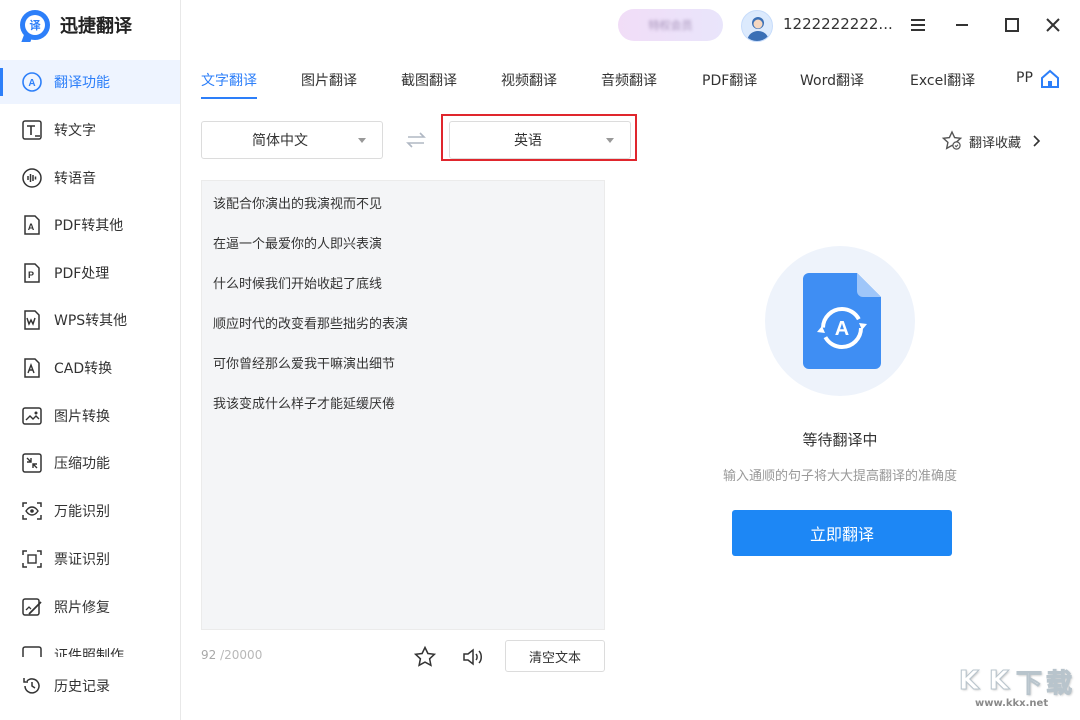 The image size is (1080, 720). I want to click on compress-icon, so click(32, 463).